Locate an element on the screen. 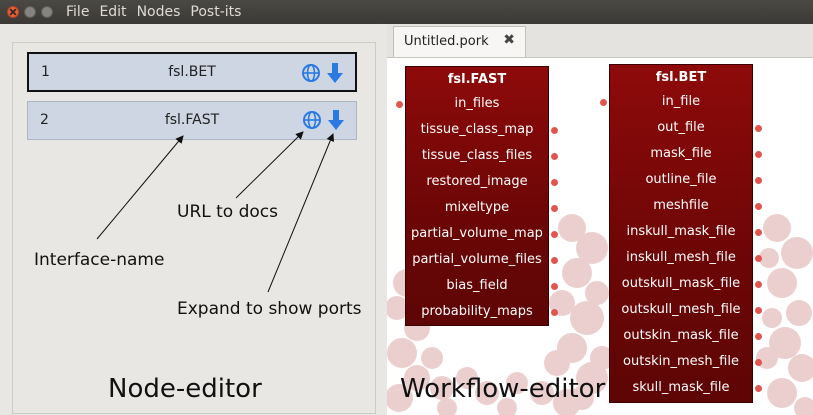 The width and height of the screenshot is (813, 415). output-port: outskull_mask_file is located at coordinates (686, 284).